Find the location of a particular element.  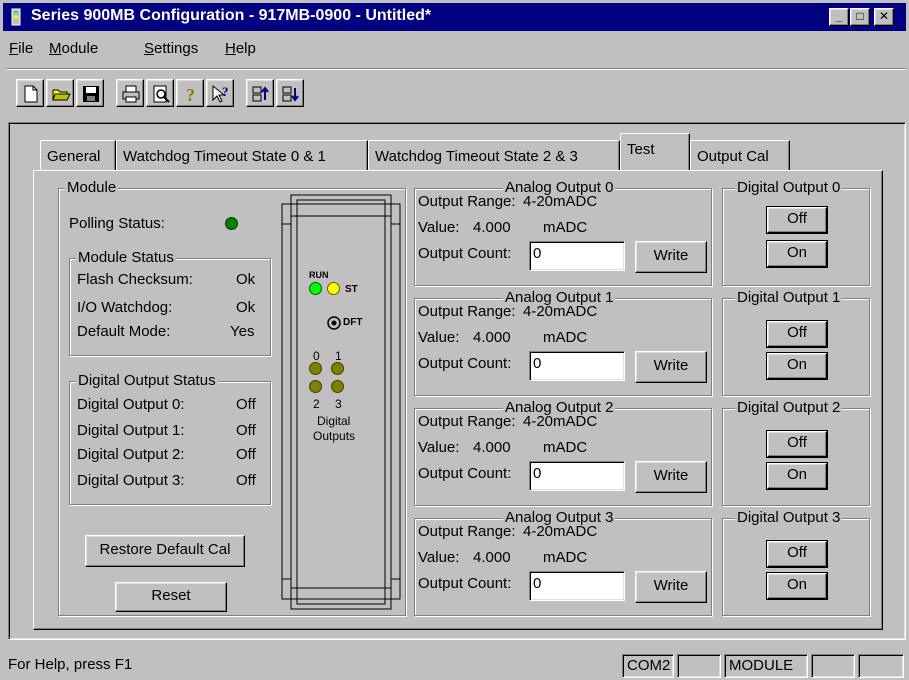

context-help-icon: ? is located at coordinates (220, 93).